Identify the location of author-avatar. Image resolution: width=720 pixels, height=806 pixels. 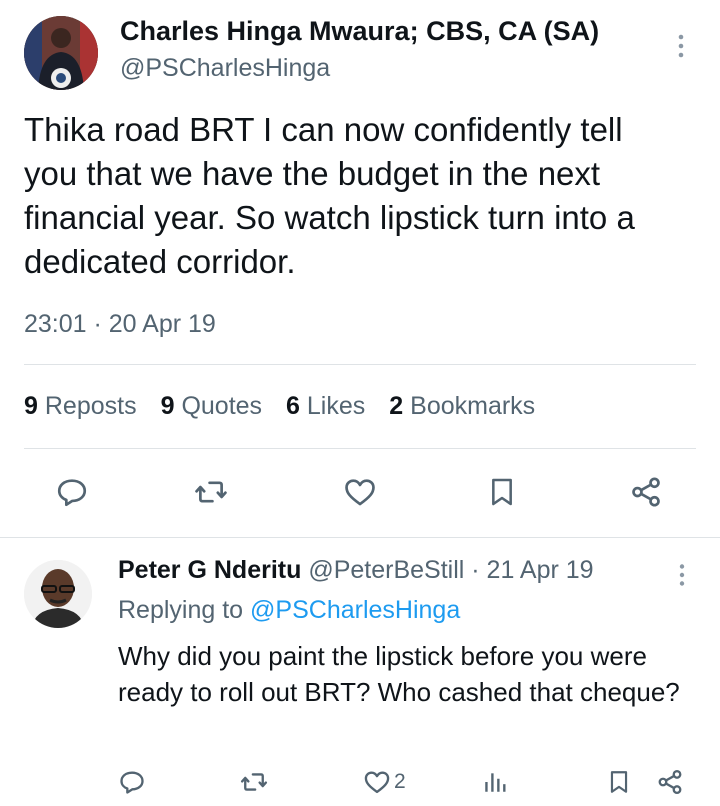
(61, 53).